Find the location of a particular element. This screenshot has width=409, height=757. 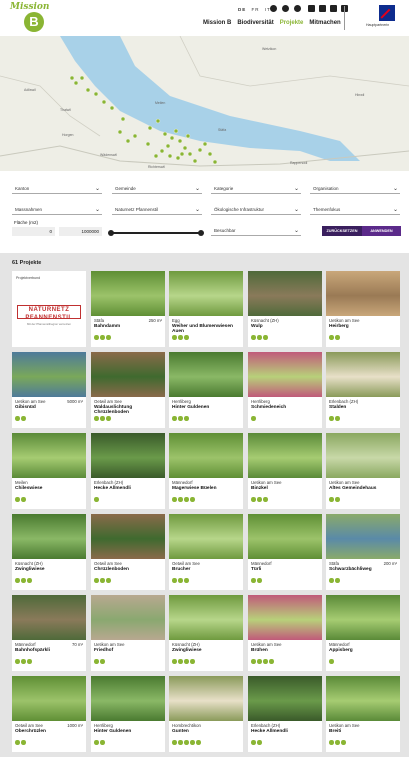

project-card: Stäfa 250 m² Bahndamm is located at coordinates (128, 309).